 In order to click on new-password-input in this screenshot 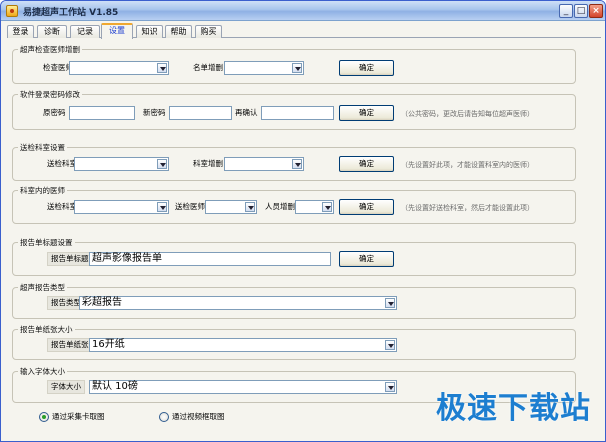, I will do `click(200, 113)`.